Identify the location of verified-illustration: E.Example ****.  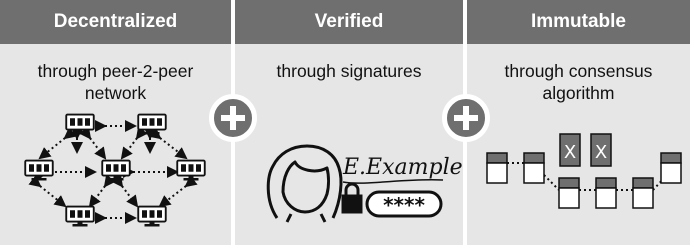
(364, 183).